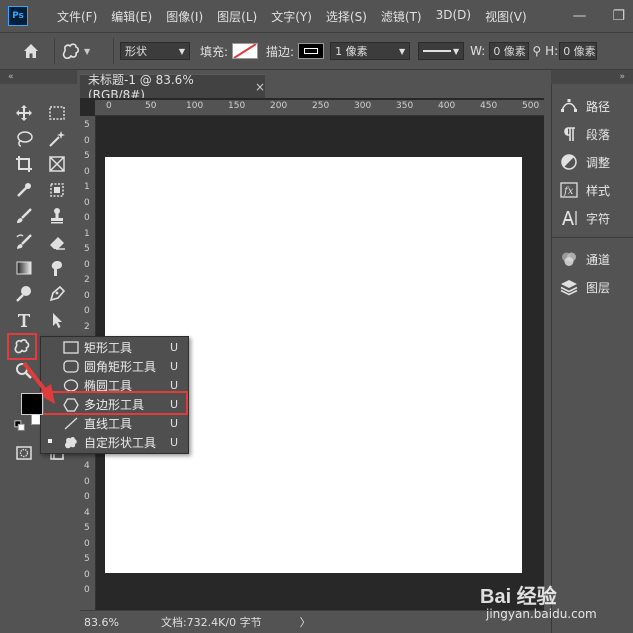  I want to click on menu-filter: 滤镜(T), so click(401, 16).